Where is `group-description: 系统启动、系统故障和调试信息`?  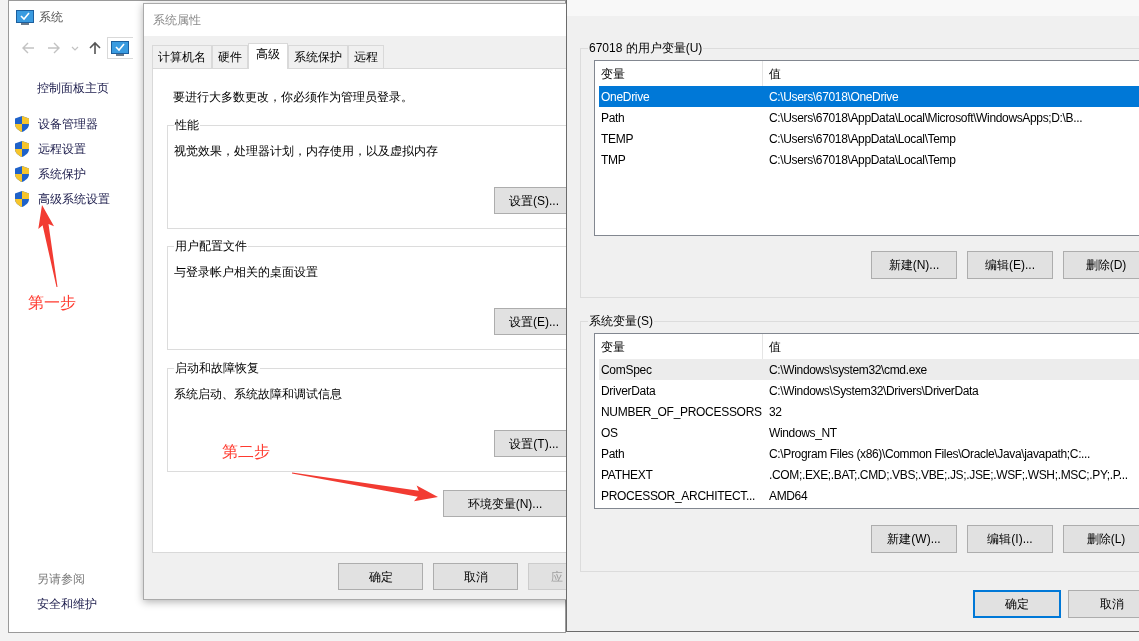 group-description: 系统启动、系统故障和调试信息 is located at coordinates (258, 394).